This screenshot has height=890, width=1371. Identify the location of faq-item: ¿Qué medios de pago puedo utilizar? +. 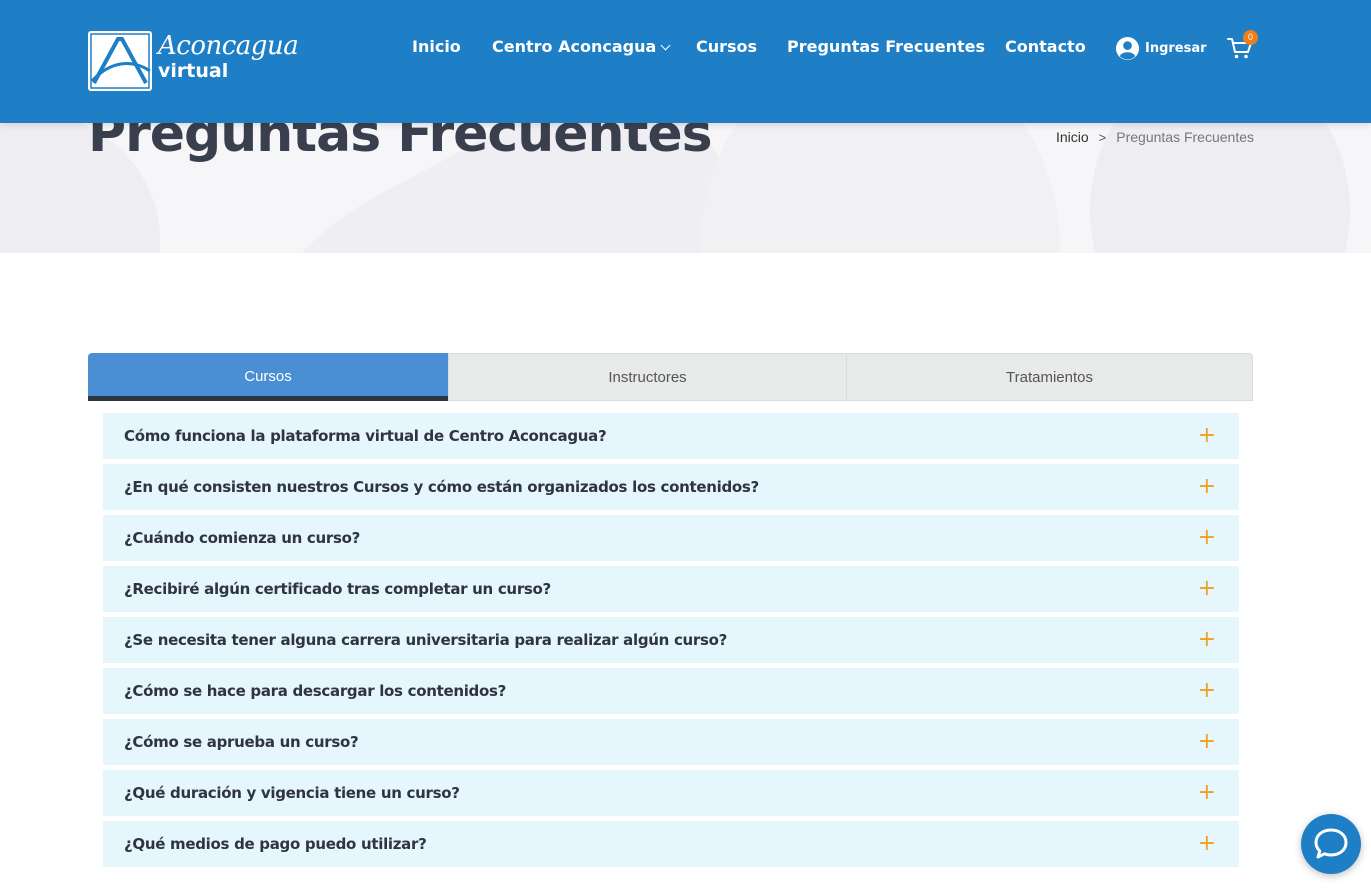
(671, 844).